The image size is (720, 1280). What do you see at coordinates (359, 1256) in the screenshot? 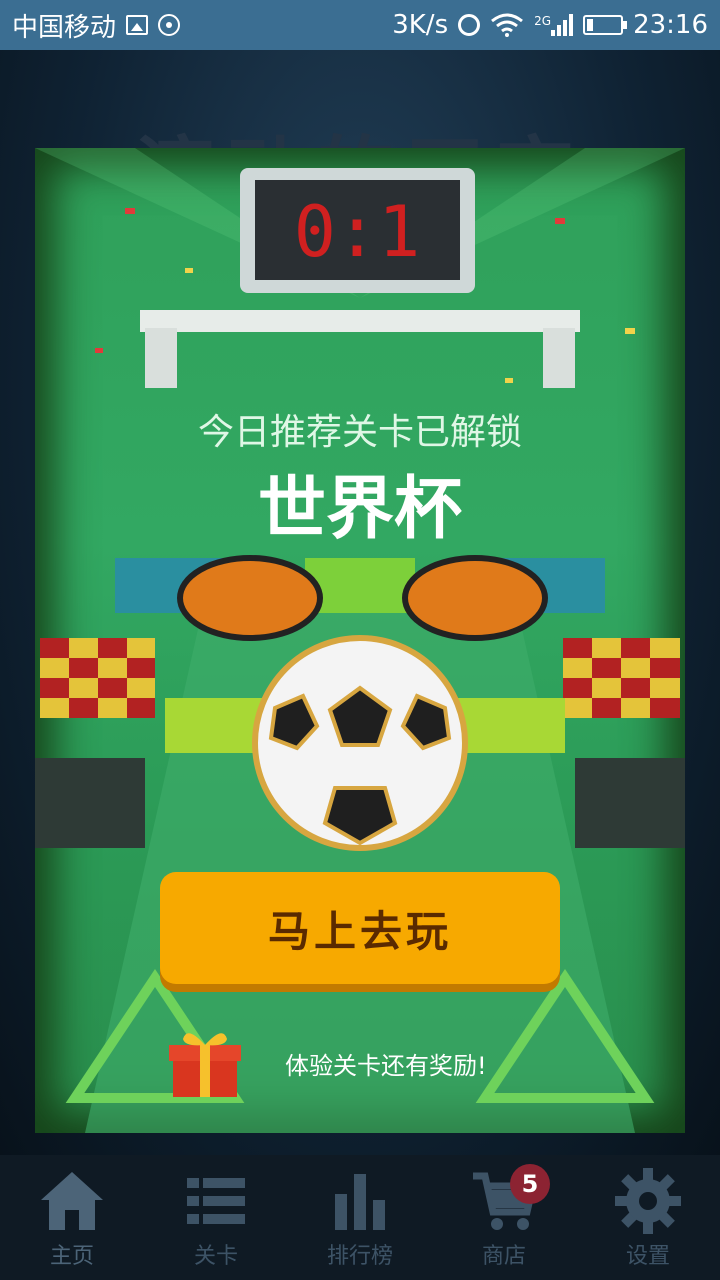
I see `nav-label-leaderboard: 排行榜` at bounding box center [359, 1256].